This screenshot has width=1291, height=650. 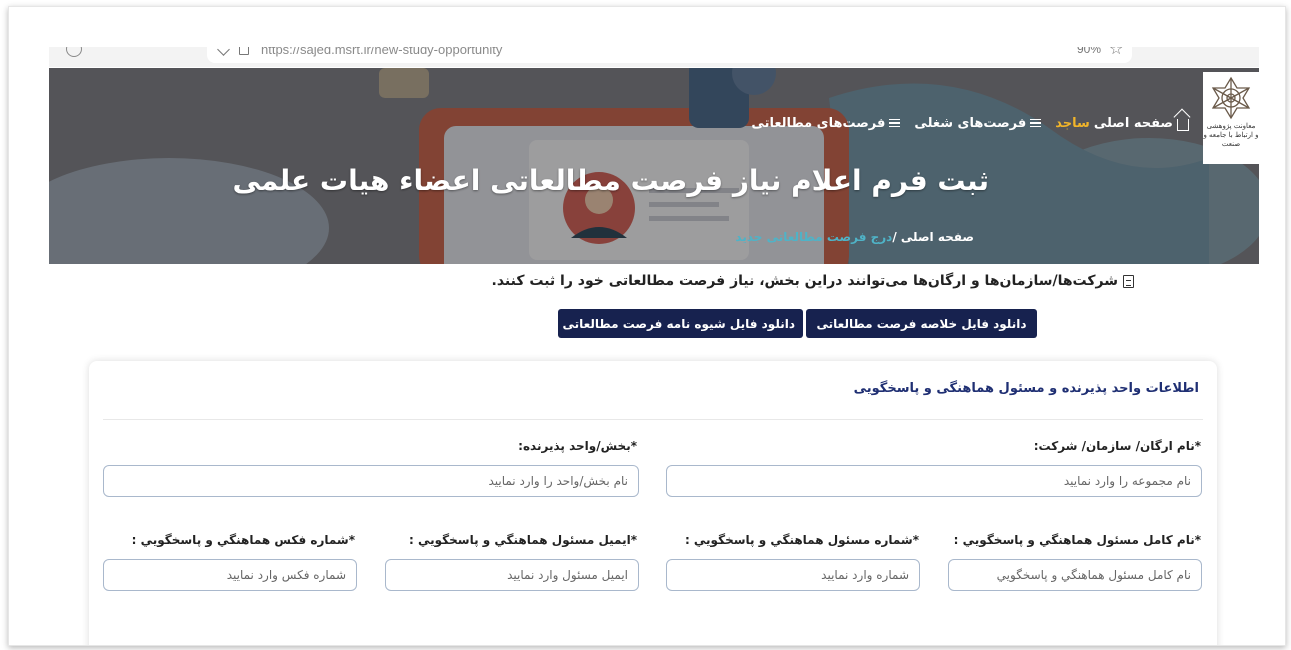 I want to click on zoom-level: 90%, so click(x=1089, y=51).